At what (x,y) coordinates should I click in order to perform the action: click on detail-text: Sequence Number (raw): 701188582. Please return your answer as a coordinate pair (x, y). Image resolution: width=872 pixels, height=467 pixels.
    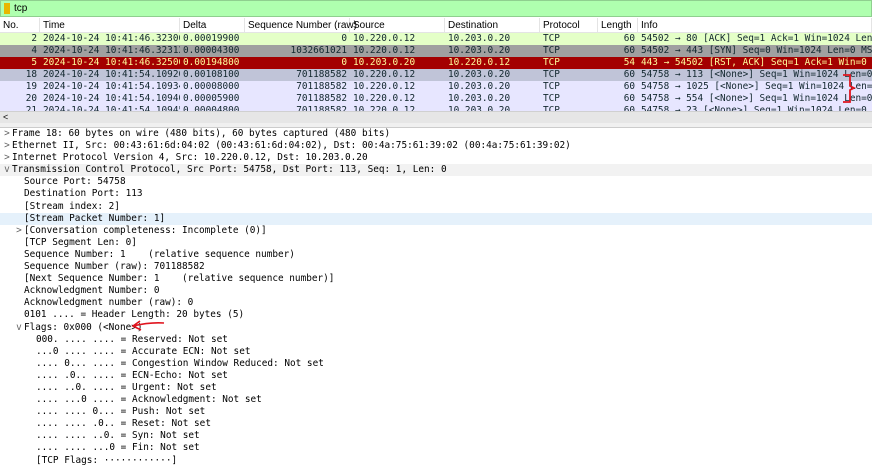
    Looking at the image, I should click on (114, 267).